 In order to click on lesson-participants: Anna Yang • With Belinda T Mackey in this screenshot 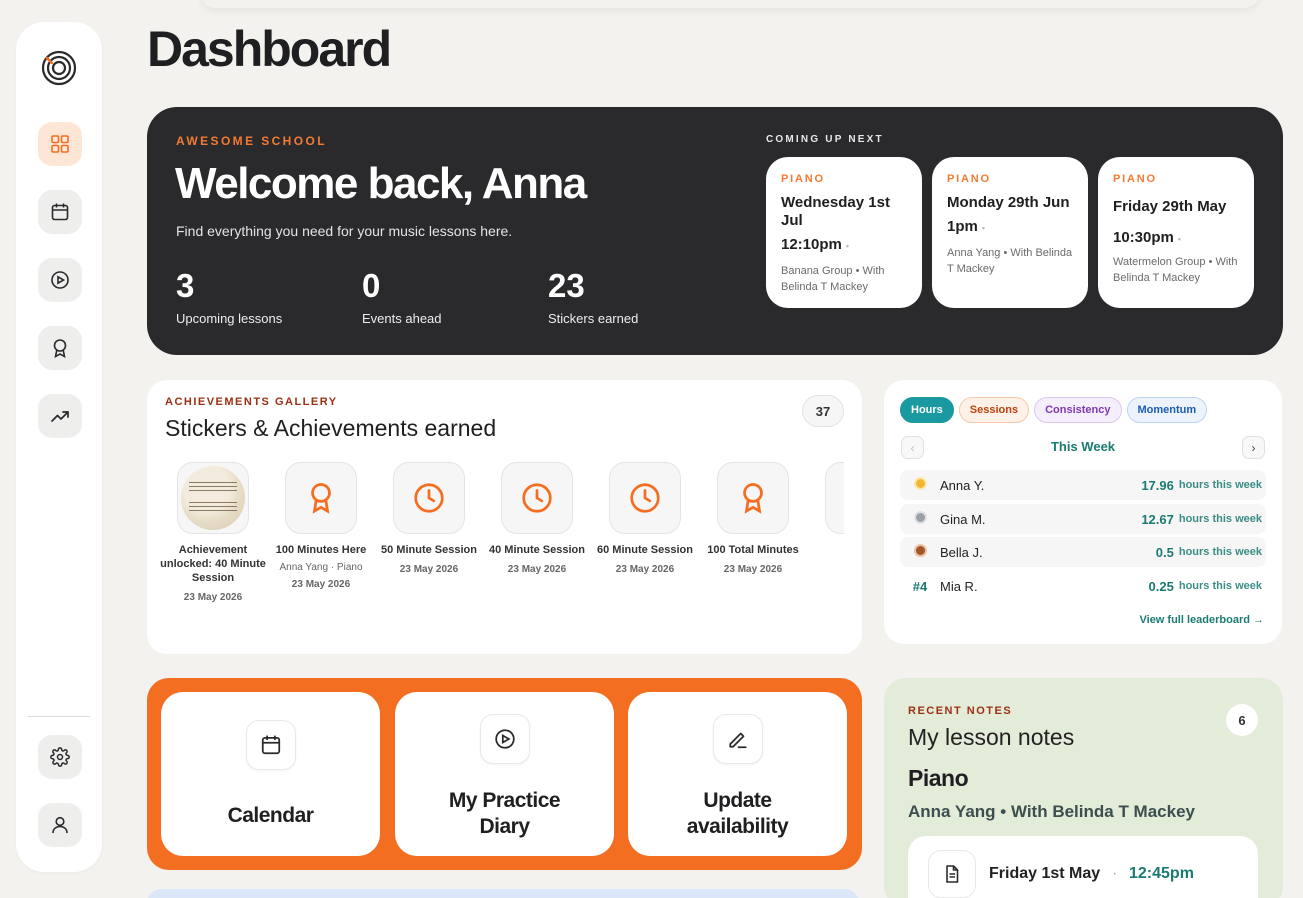, I will do `click(1010, 261)`.